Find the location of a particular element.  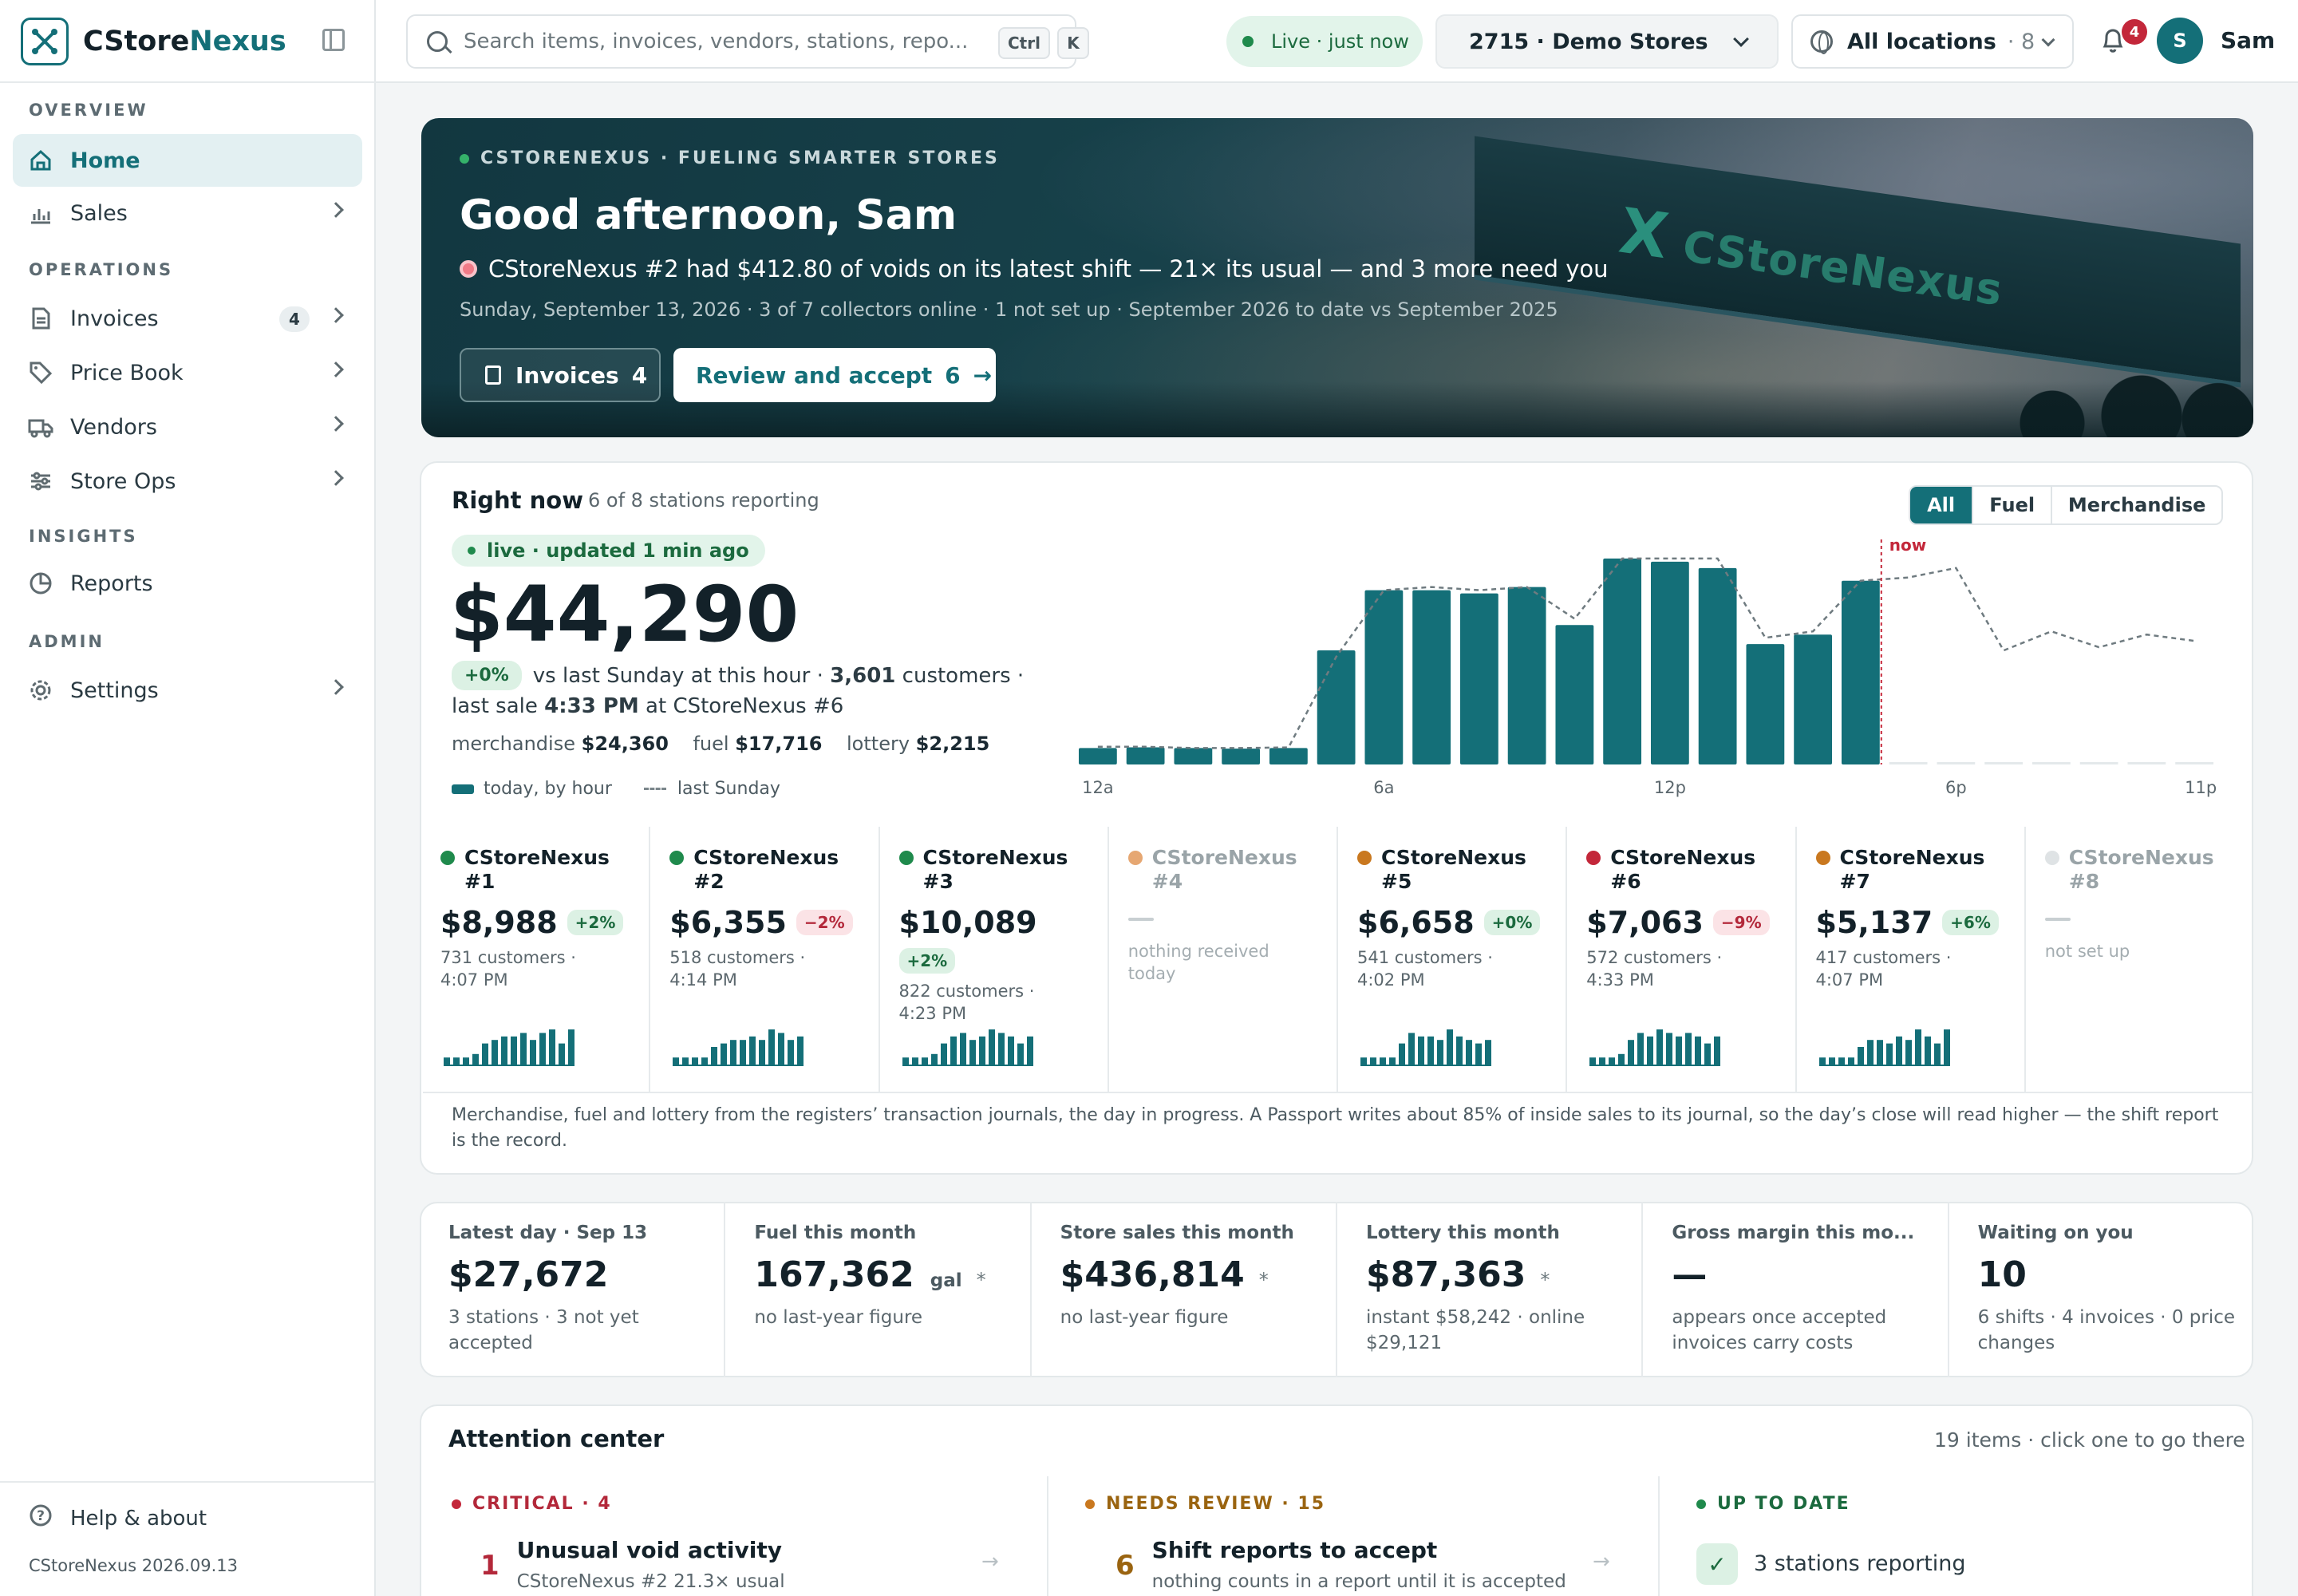

help-link: ? Help & about is located at coordinates (118, 1518).